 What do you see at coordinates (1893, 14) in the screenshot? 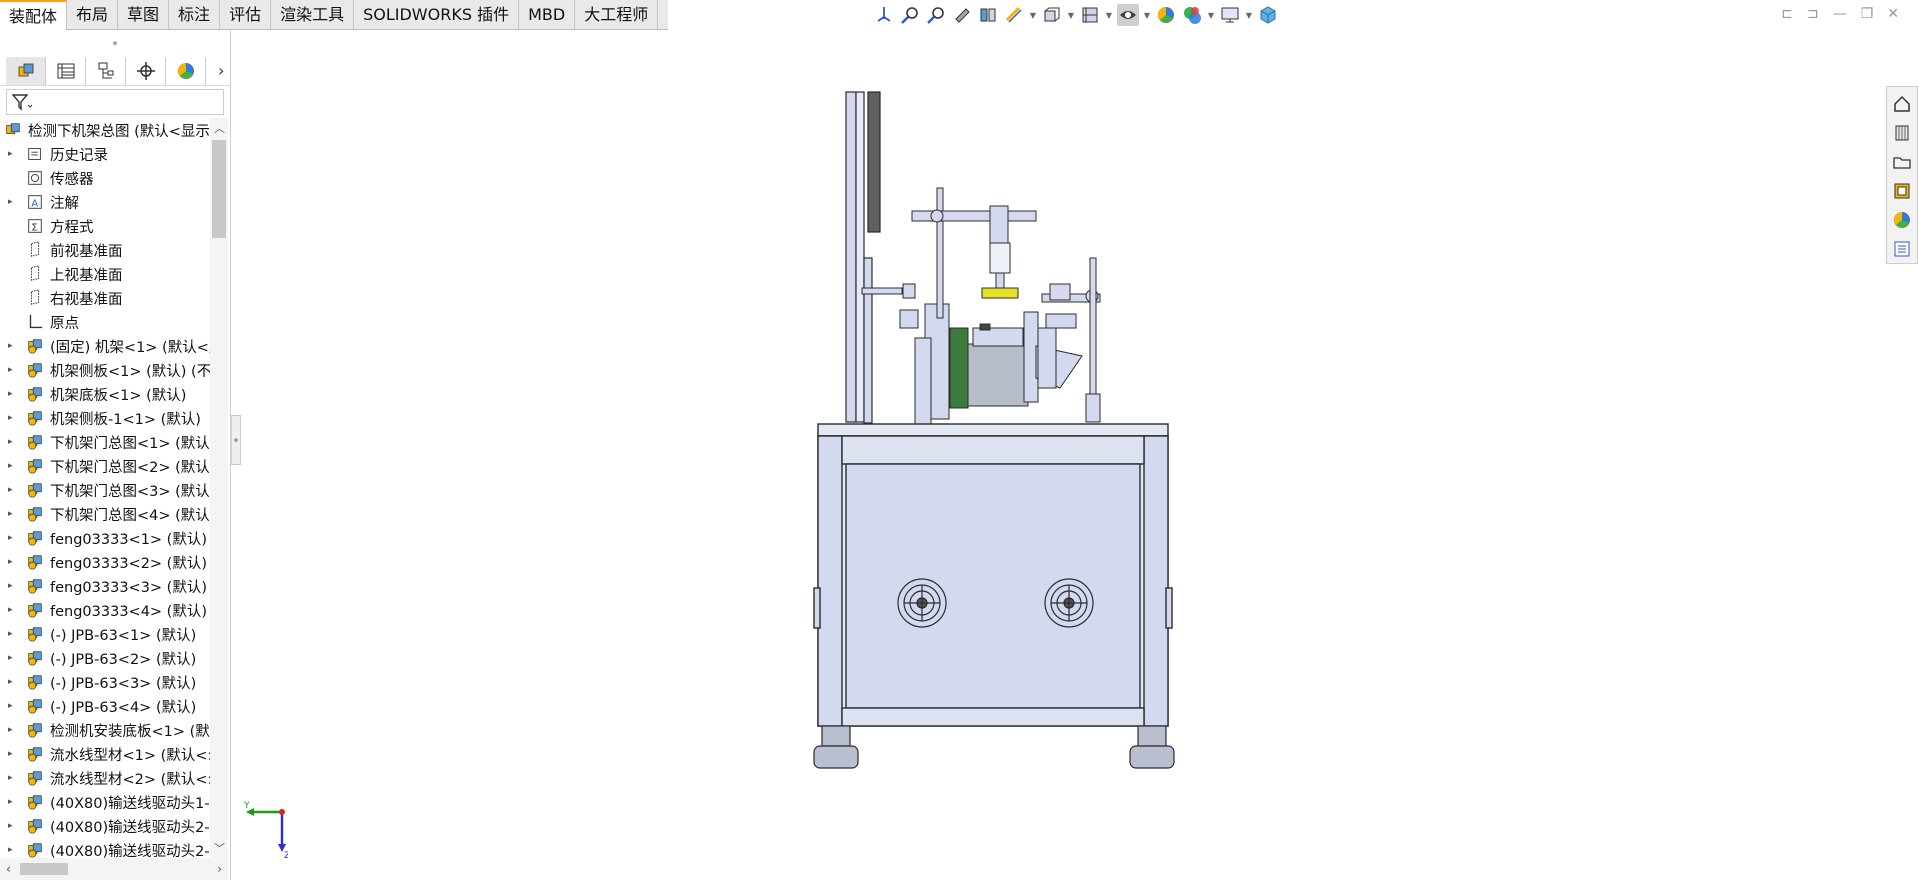
I see `close-icon: ✕` at bounding box center [1893, 14].